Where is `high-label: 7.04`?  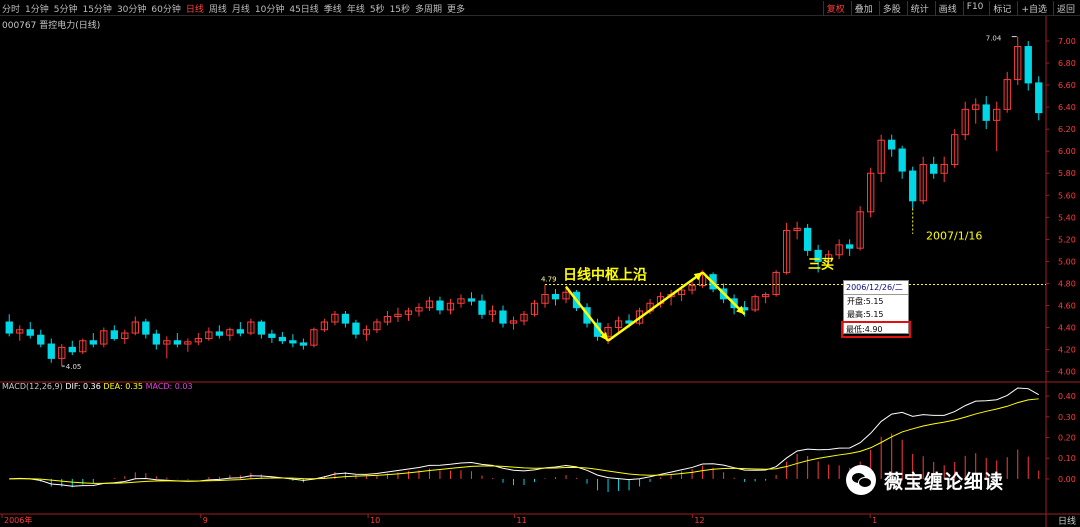 high-label: 7.04 is located at coordinates (994, 39).